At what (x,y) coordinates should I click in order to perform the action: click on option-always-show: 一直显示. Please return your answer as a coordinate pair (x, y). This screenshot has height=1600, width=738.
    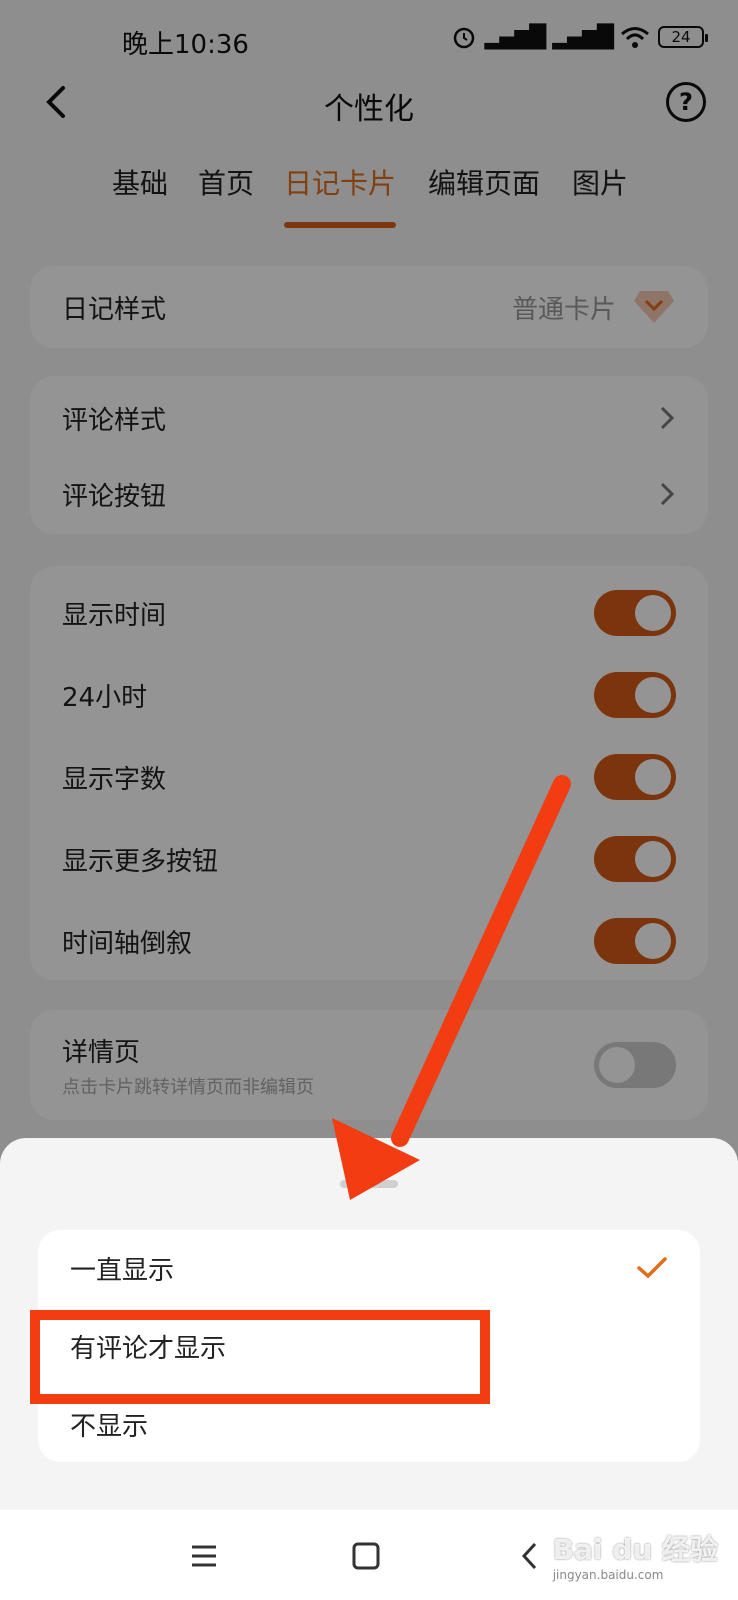
    Looking at the image, I should click on (369, 1268).